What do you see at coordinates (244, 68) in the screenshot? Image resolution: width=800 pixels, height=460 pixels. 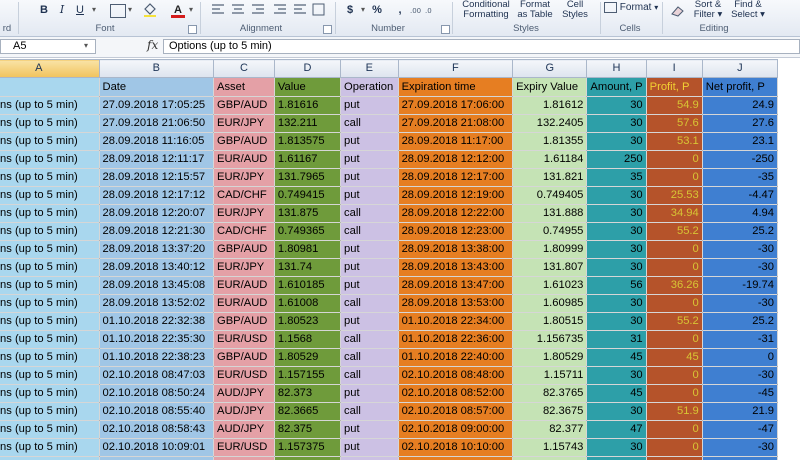 I see `column-header-c: C` at bounding box center [244, 68].